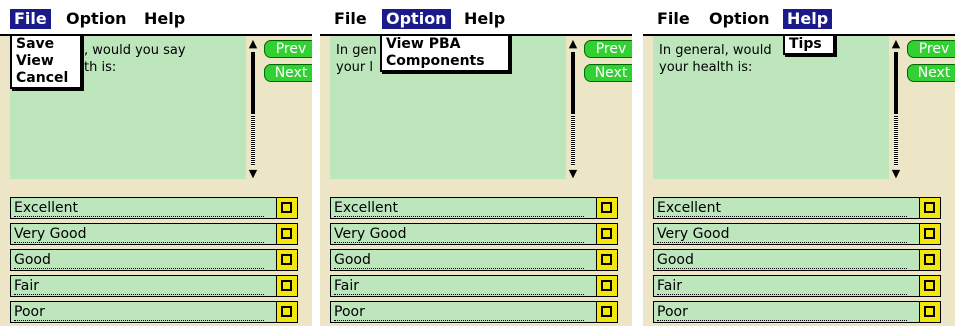 This screenshot has width=955, height=326. Describe the element at coordinates (46, 78) in the screenshot. I see `menu-item-cancel: Cancel` at that location.